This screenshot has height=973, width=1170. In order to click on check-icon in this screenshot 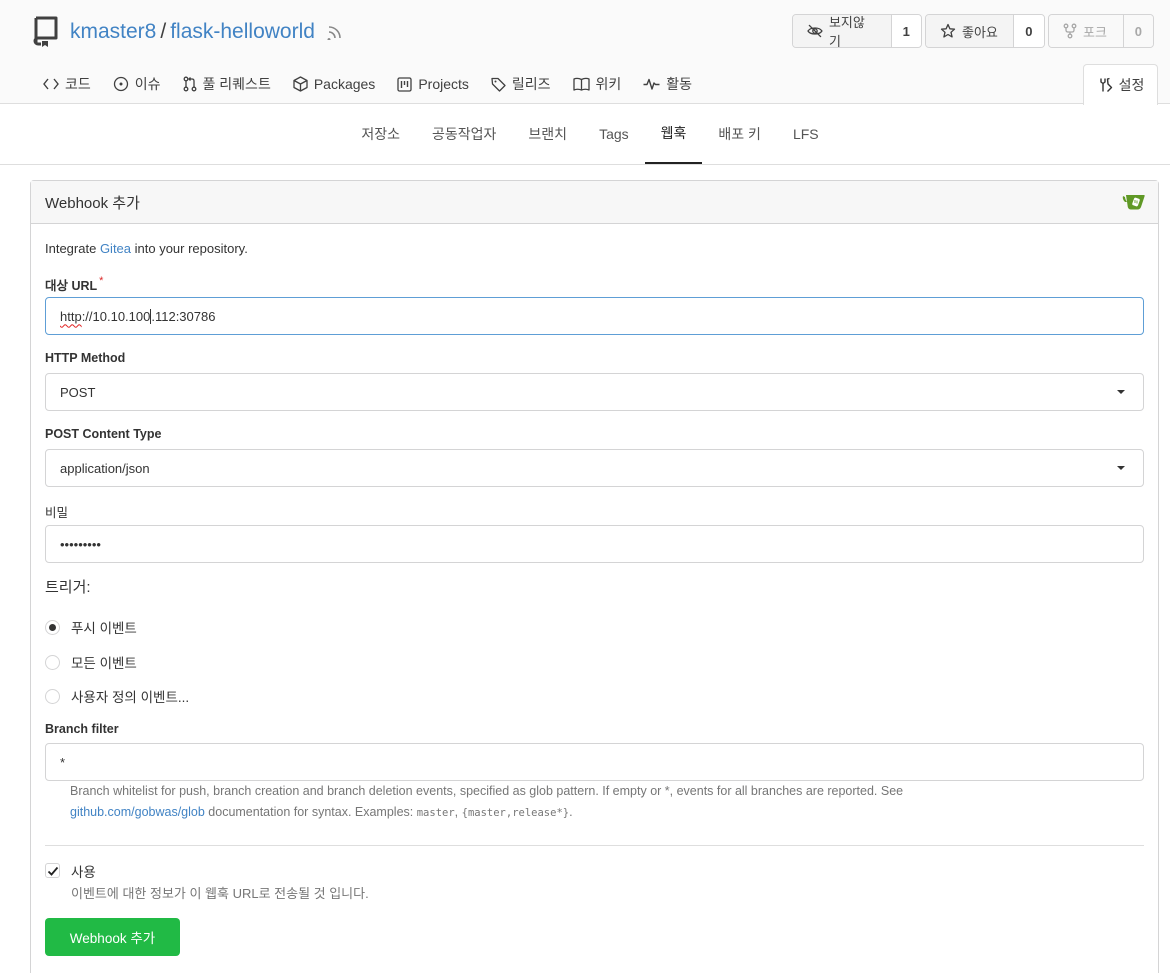, I will do `click(53, 871)`.